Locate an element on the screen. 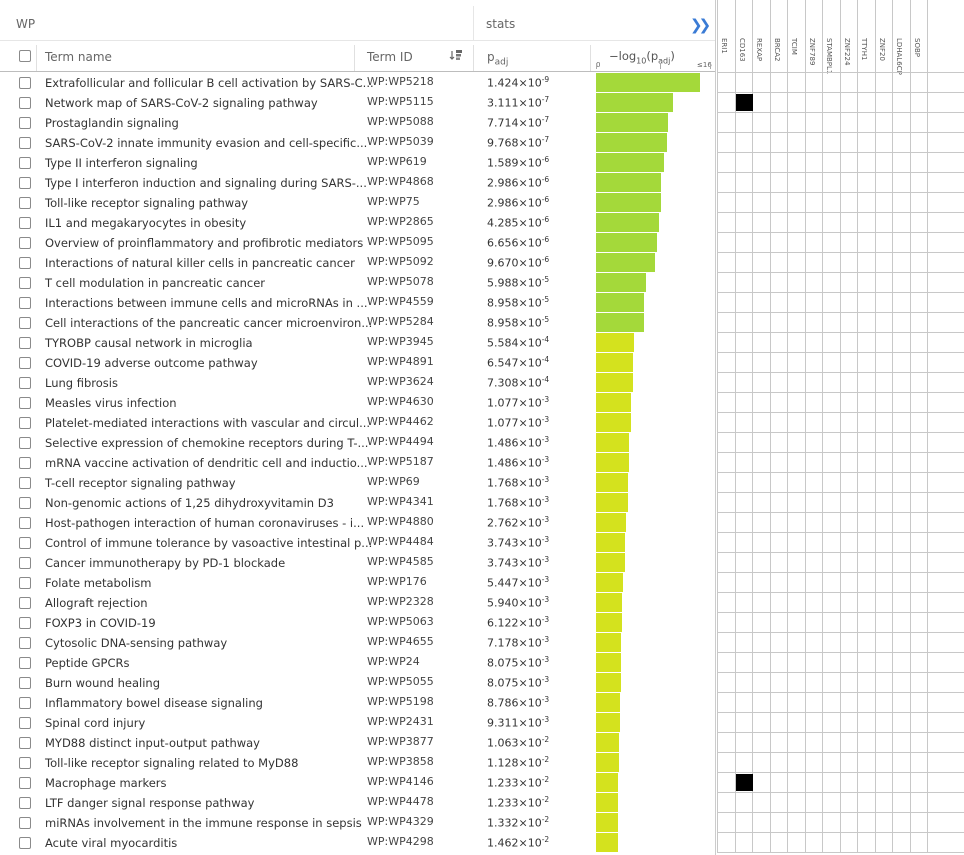 This screenshot has width=964, height=855. term-name: Cancer immunotherapy by PD-1 blockade is located at coordinates (165, 563).